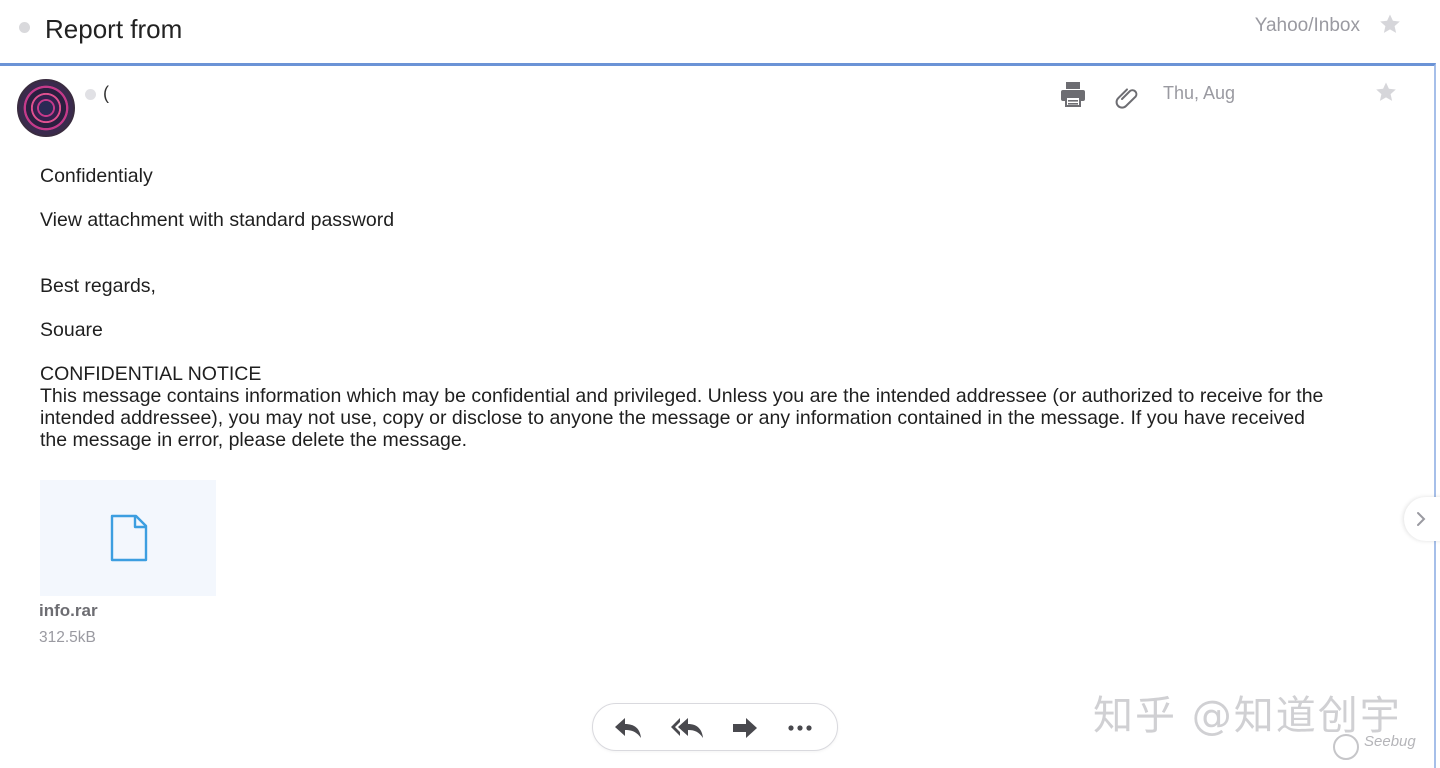 The width and height of the screenshot is (1440, 768). I want to click on seebug-logo-icon, so click(1346, 747).